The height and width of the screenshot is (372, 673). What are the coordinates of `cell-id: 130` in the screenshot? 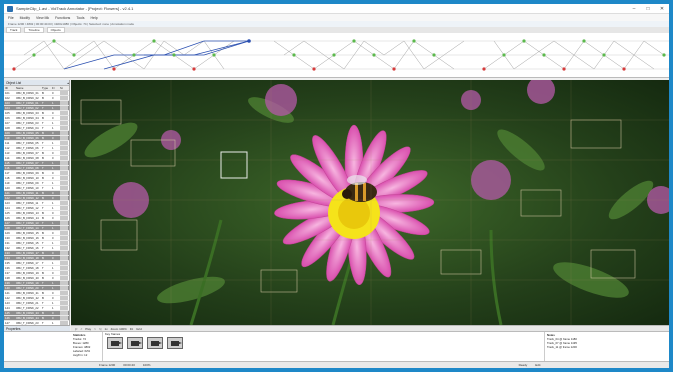 It's located at (7, 238).